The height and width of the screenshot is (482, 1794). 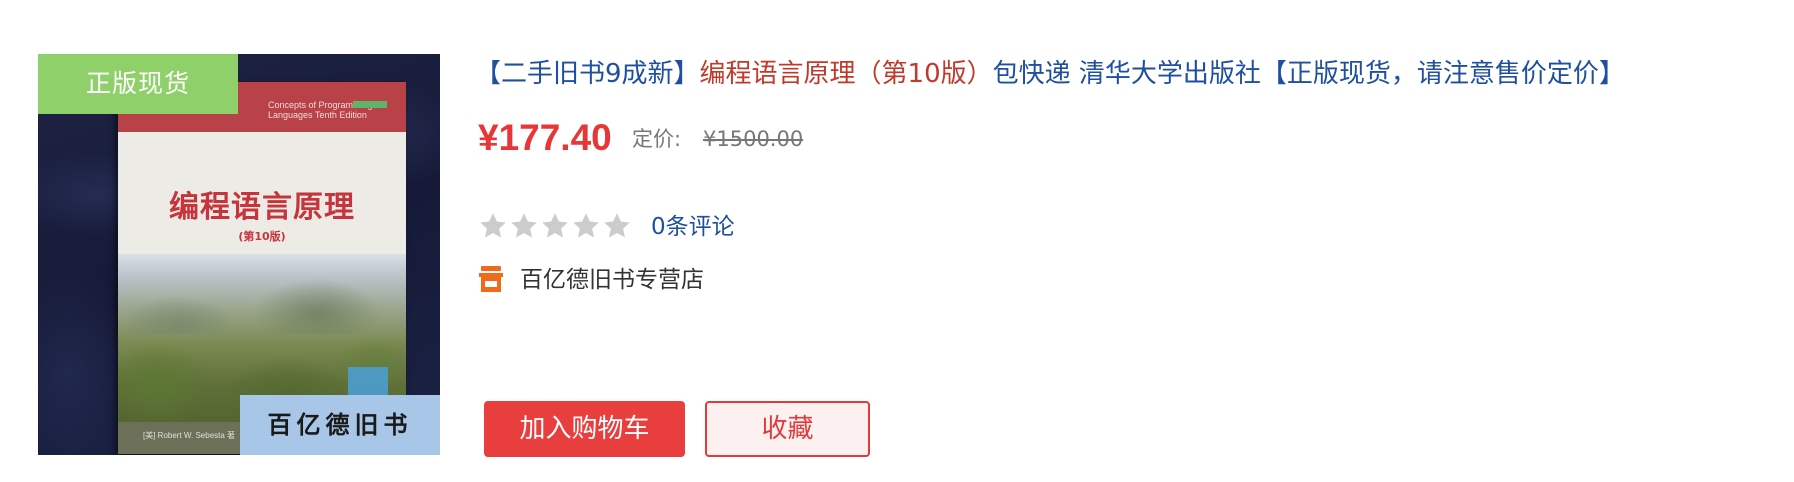 I want to click on book-green-tag, so click(x=370, y=104).